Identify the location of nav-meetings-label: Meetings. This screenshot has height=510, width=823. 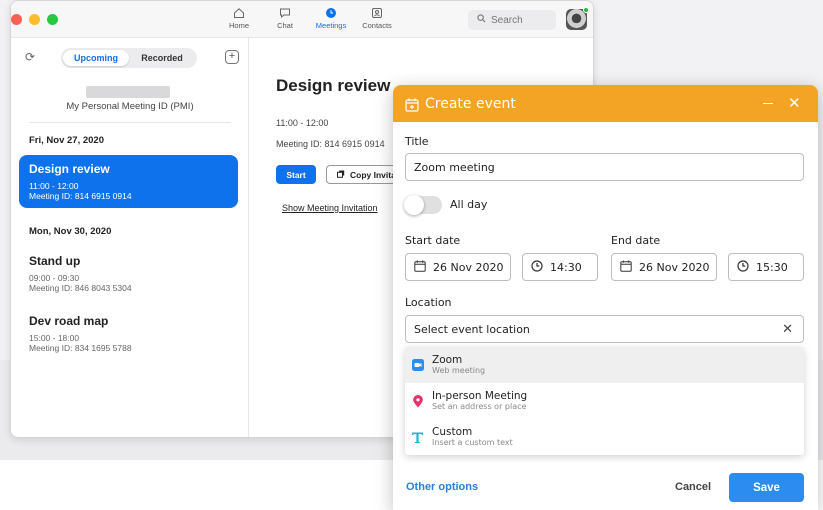
(331, 25).